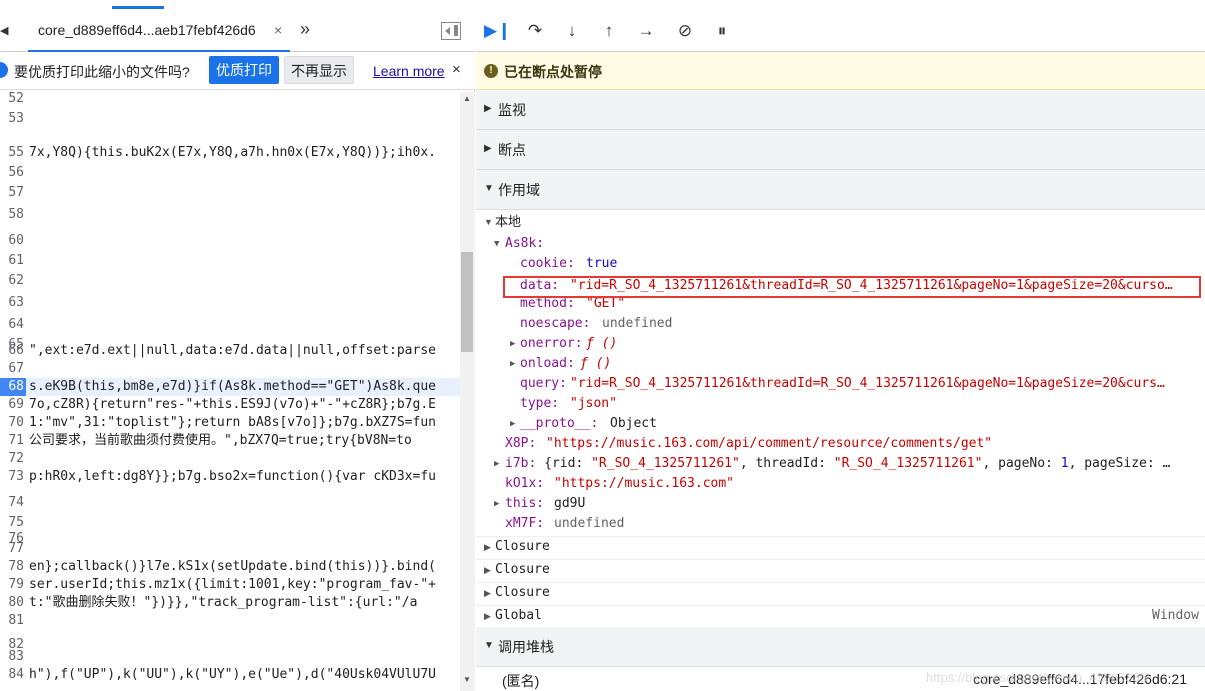  Describe the element at coordinates (12, 621) in the screenshot. I see `line-number: 81` at that location.